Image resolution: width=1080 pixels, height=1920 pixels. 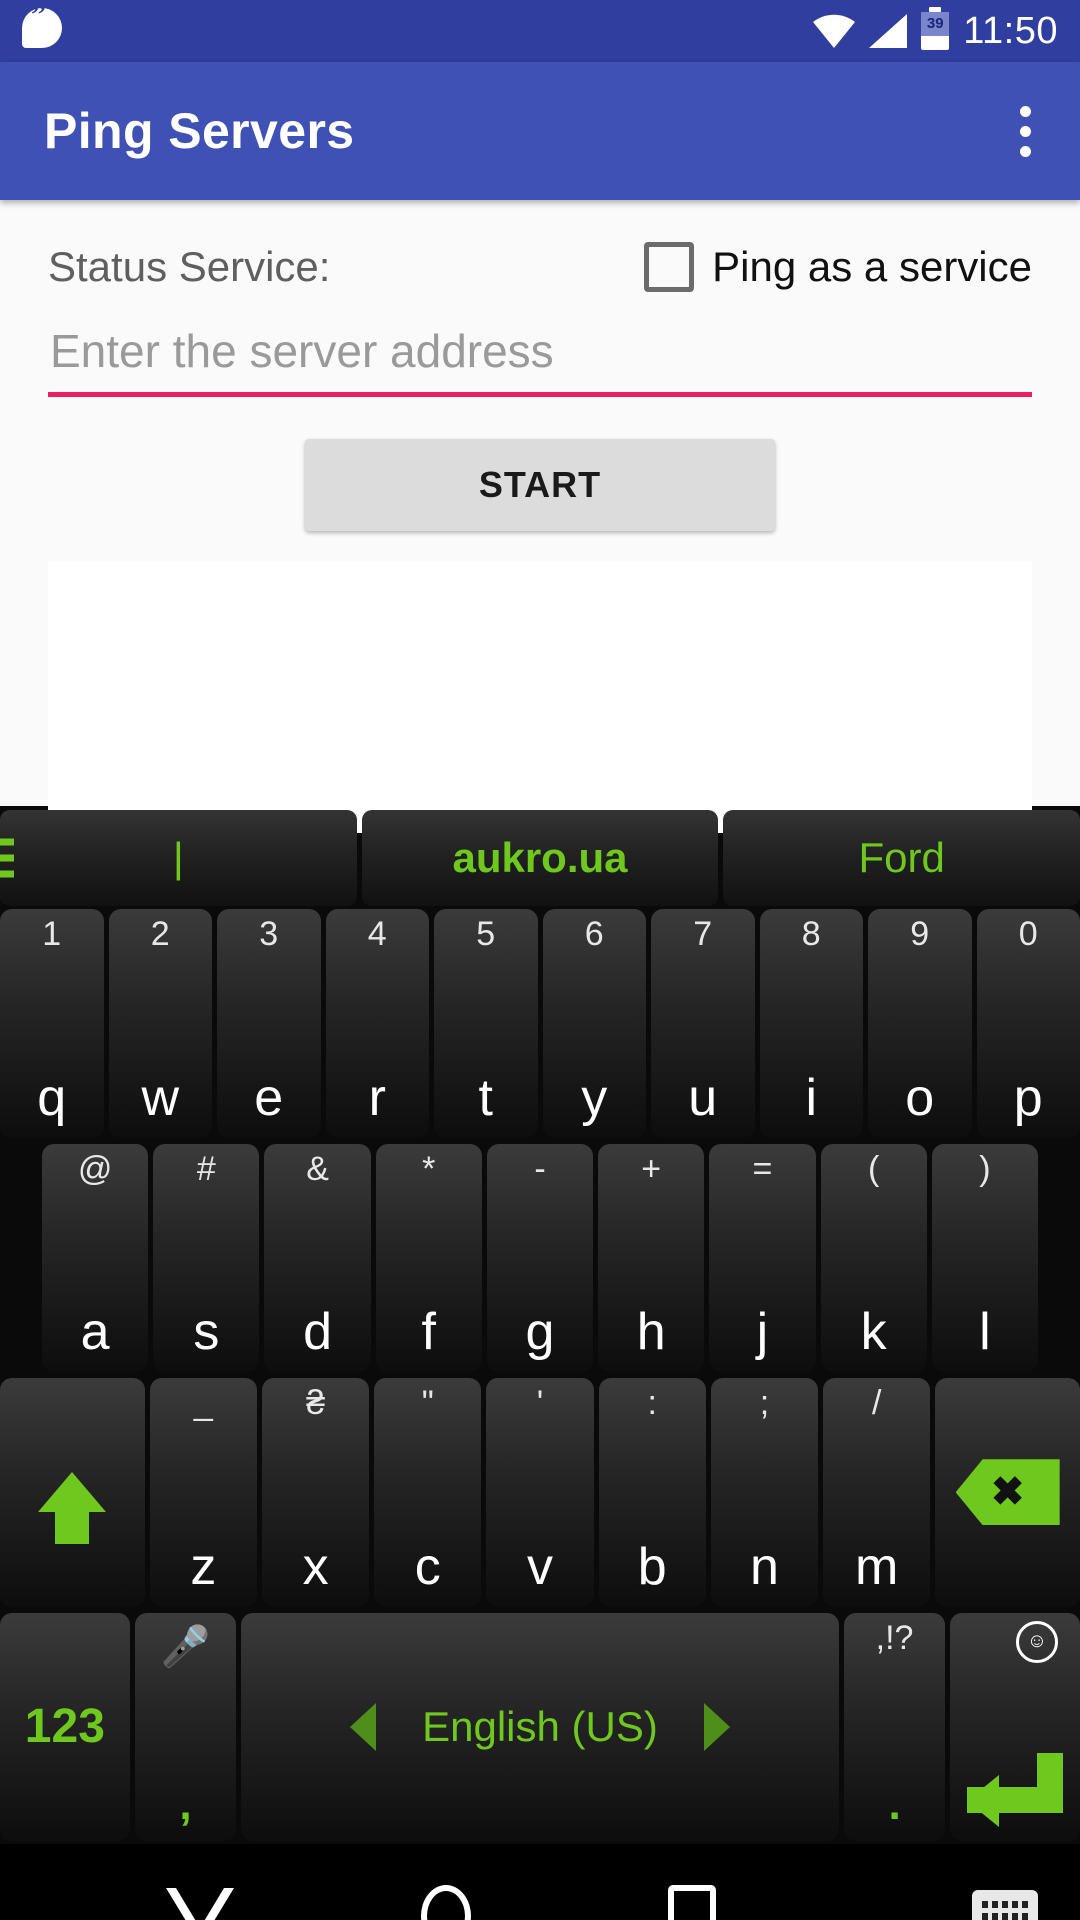 What do you see at coordinates (894, 1637) in the screenshot?
I see `key-alt: ,!?` at bounding box center [894, 1637].